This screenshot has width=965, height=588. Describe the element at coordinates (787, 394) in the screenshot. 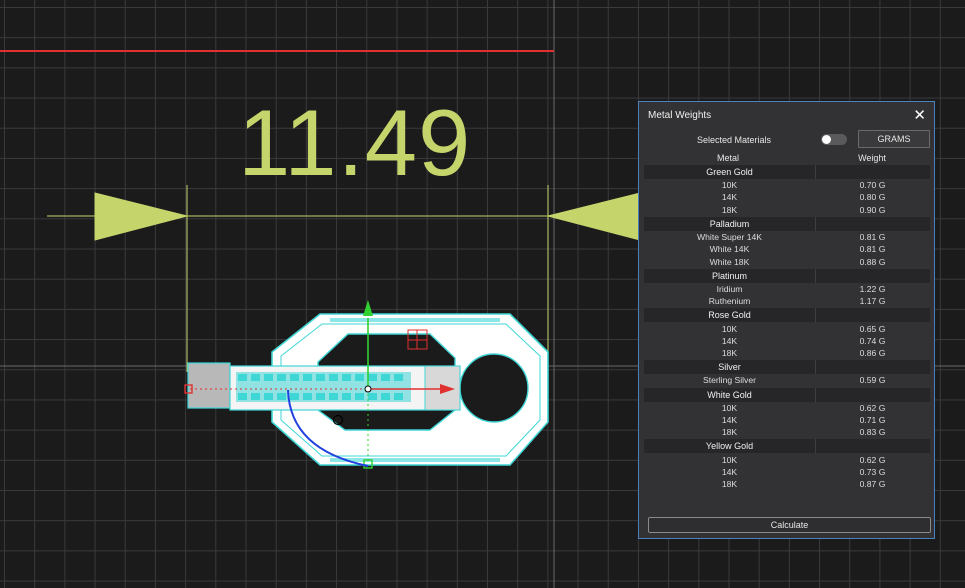

I see `group-header: White Gold` at that location.